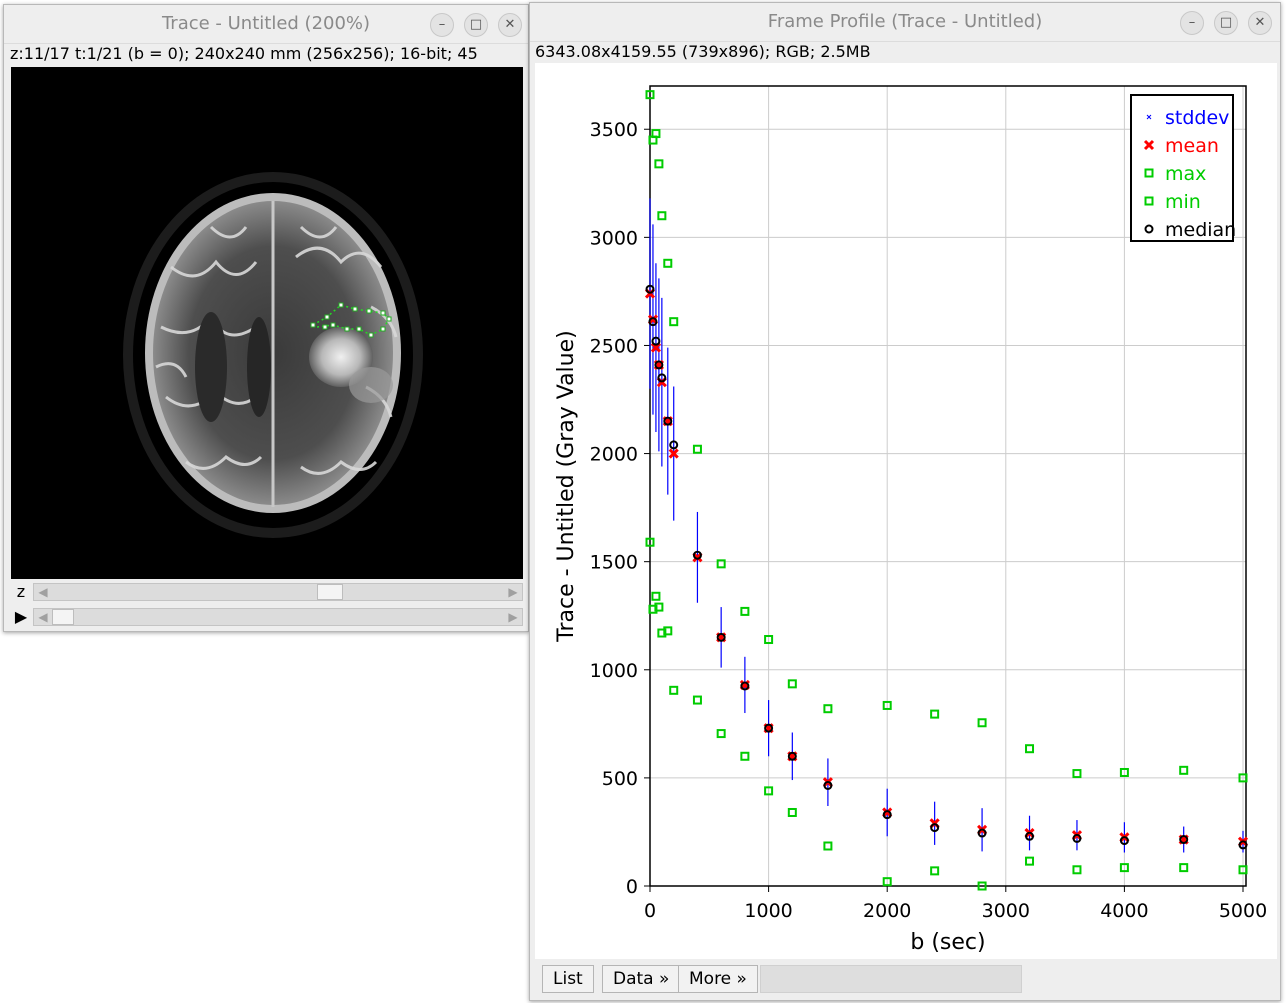 This screenshot has width=1287, height=1003. What do you see at coordinates (21, 617) in the screenshot?
I see `play-icon: ▶` at bounding box center [21, 617].